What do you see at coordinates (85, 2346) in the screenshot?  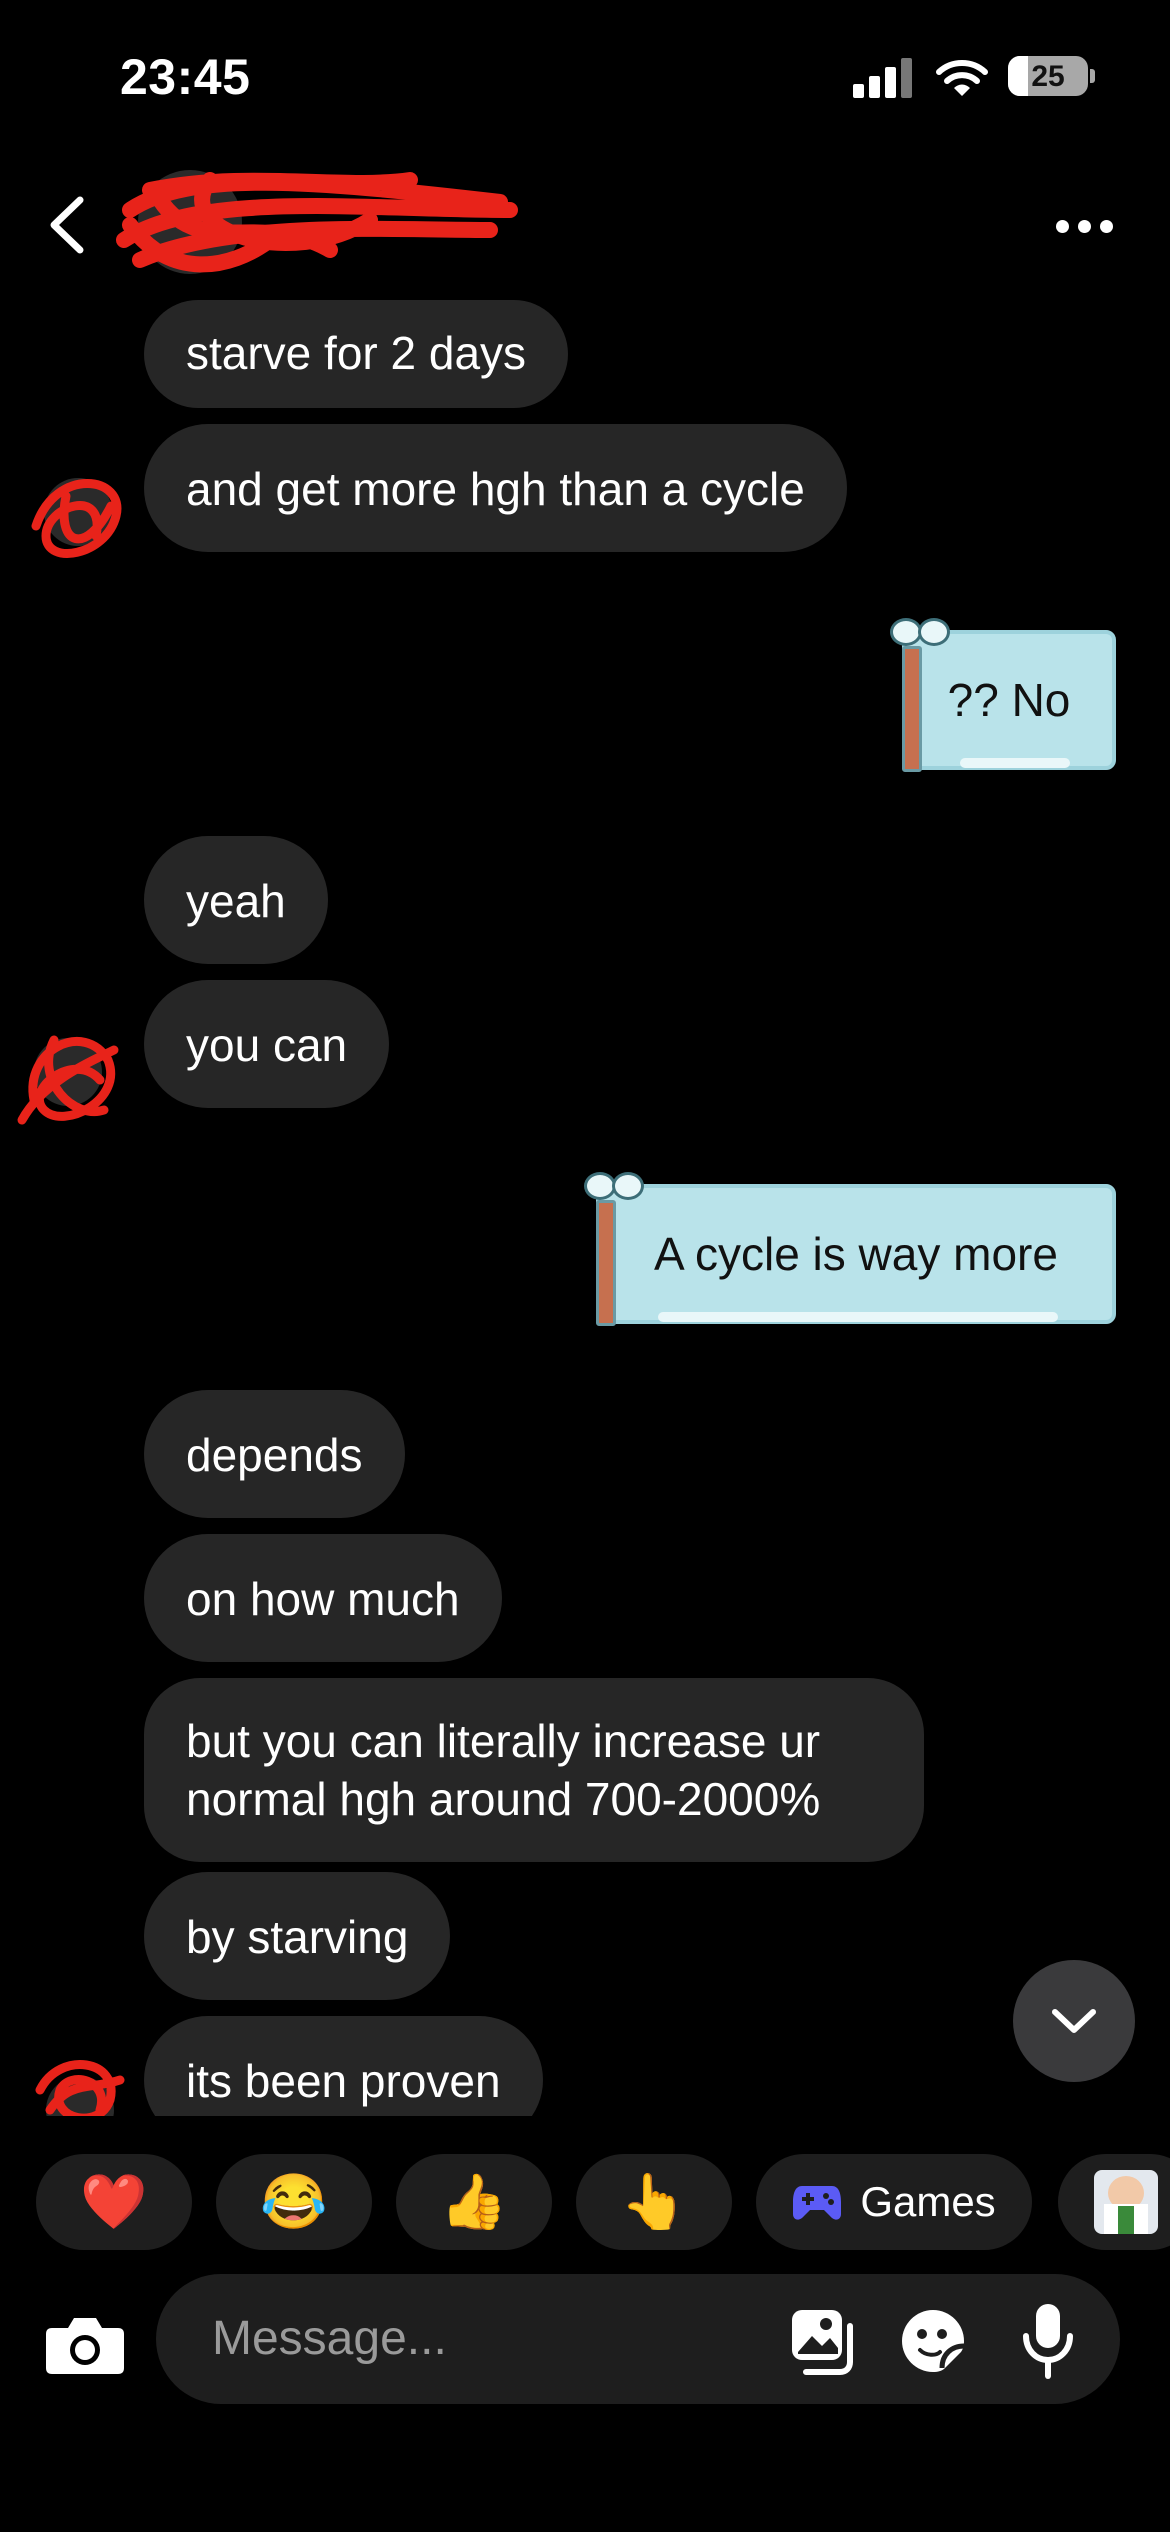 I see `camera-icon` at bounding box center [85, 2346].